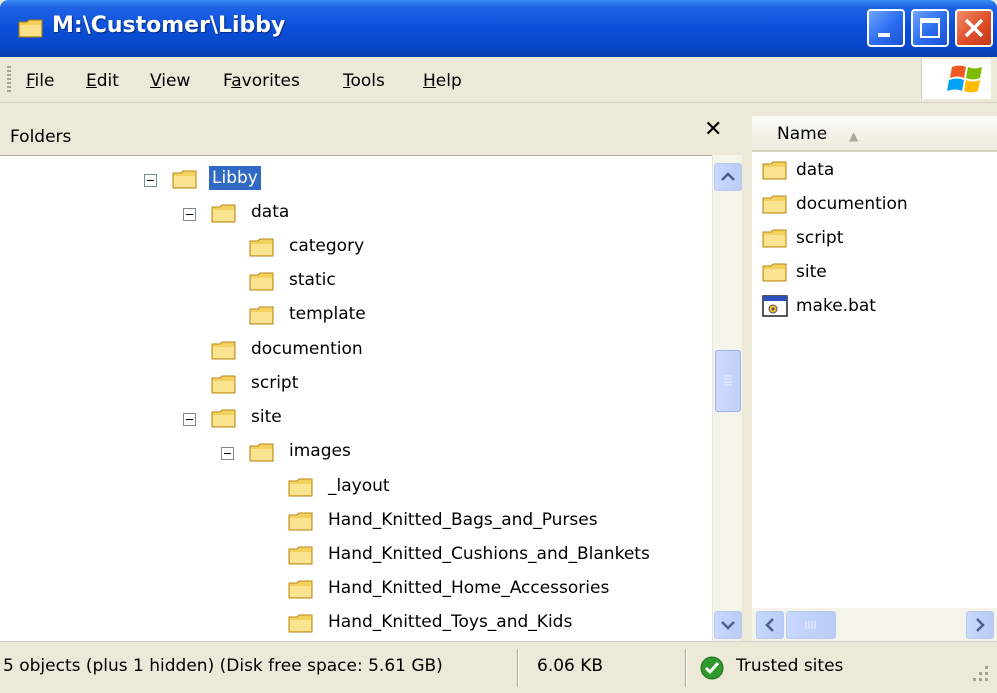  Describe the element at coordinates (468, 588) in the screenshot. I see `tree-item-home-accessories: Hand_Knitted_Home_Accessories` at that location.